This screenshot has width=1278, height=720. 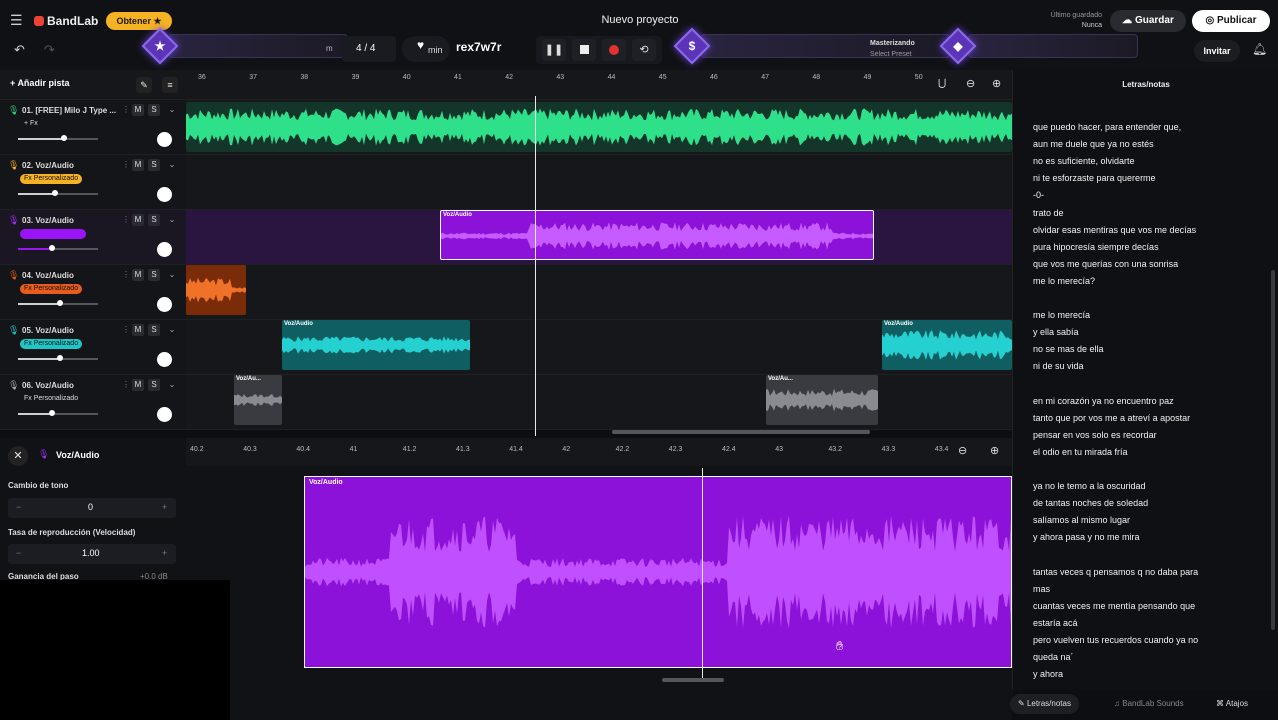 I want to click on lyric-line: no es suficiente, olvidarte, so click(x=1084, y=161).